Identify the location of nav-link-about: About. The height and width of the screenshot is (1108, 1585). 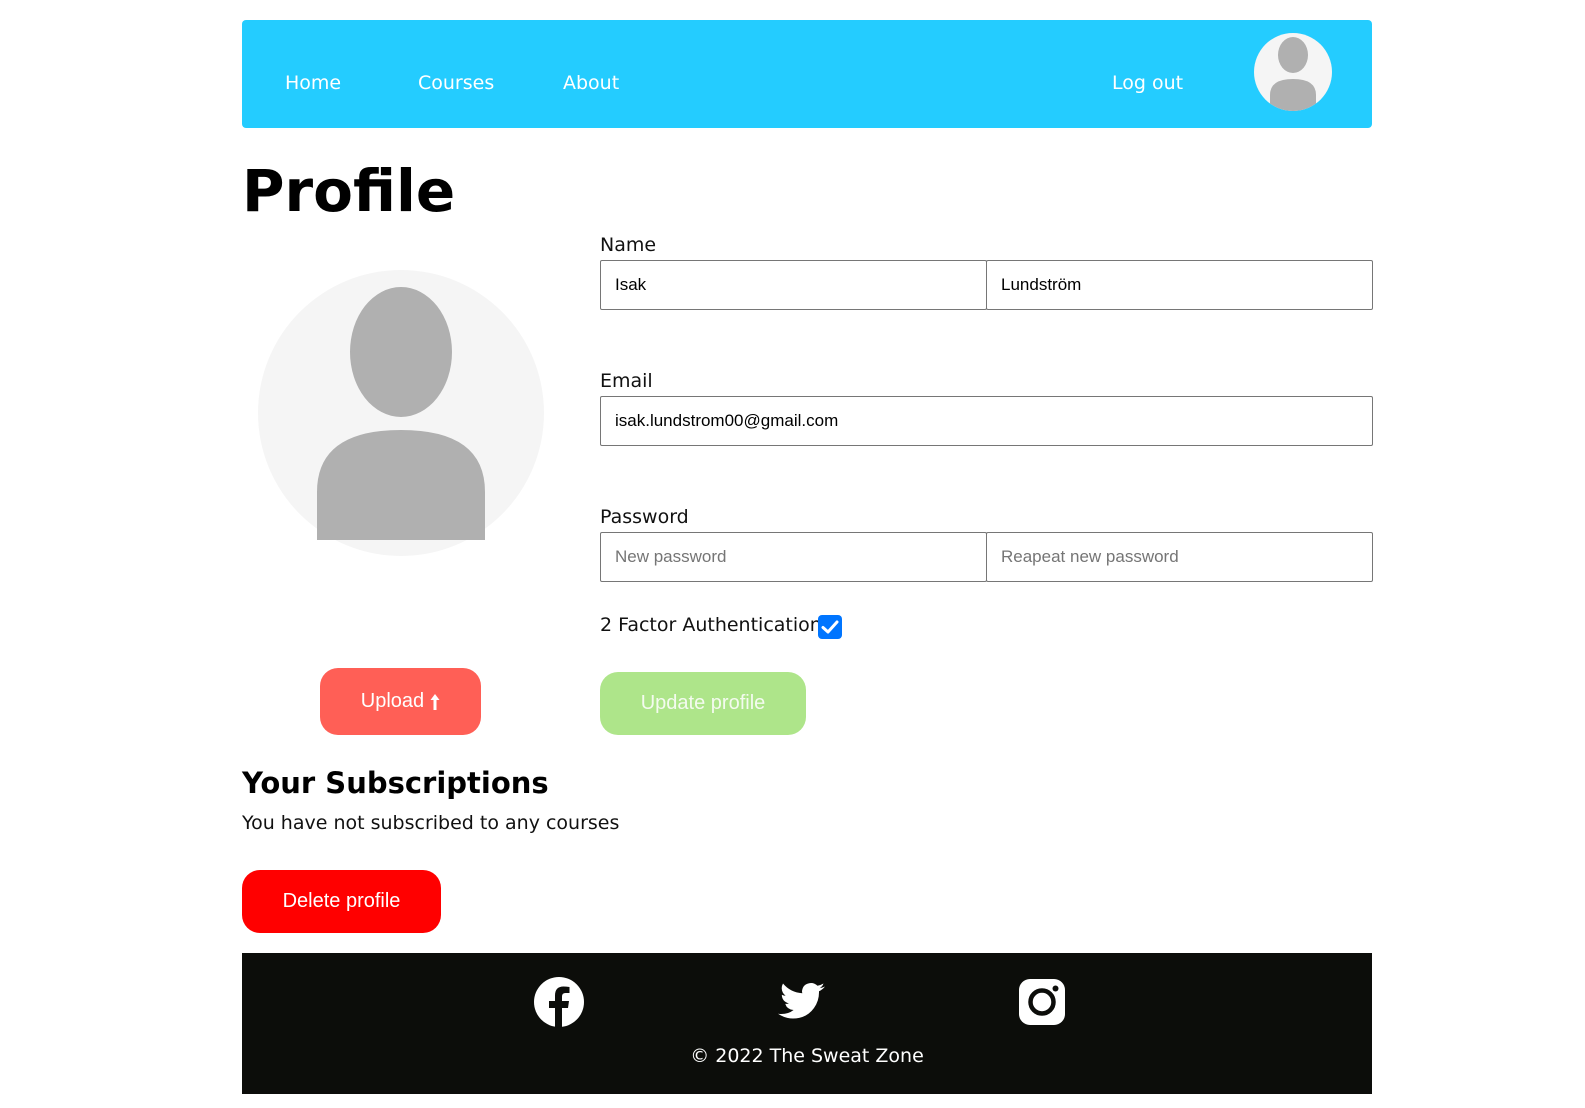
(591, 83).